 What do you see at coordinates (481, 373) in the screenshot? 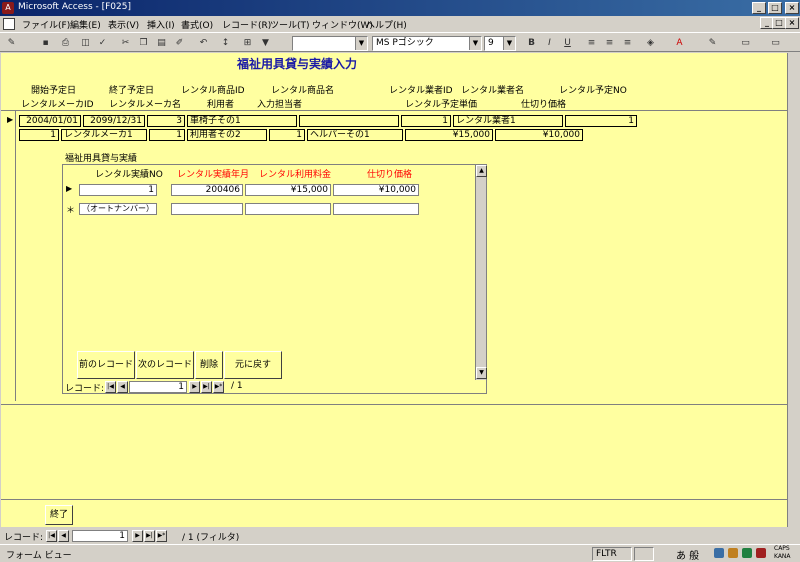
I see `scroll-down-icon: ▼` at bounding box center [481, 373].